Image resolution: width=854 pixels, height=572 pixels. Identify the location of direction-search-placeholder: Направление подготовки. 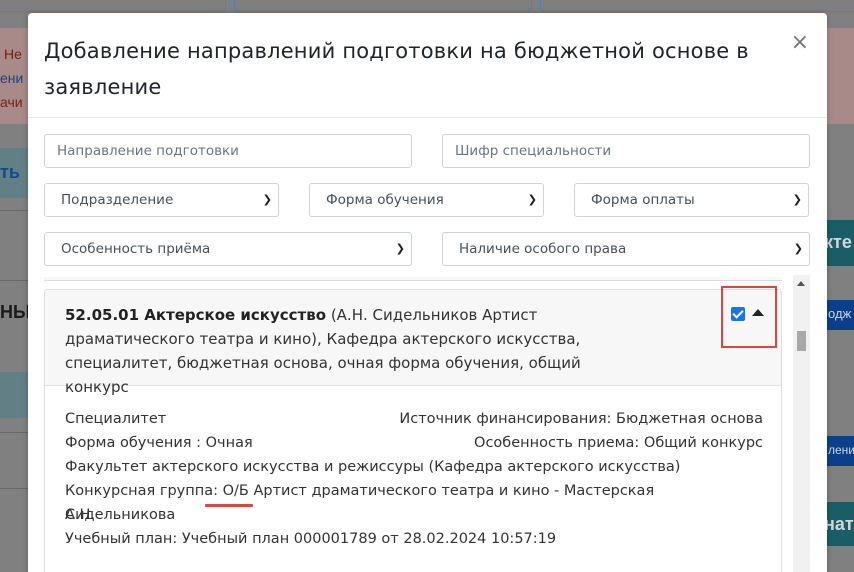
(148, 151).